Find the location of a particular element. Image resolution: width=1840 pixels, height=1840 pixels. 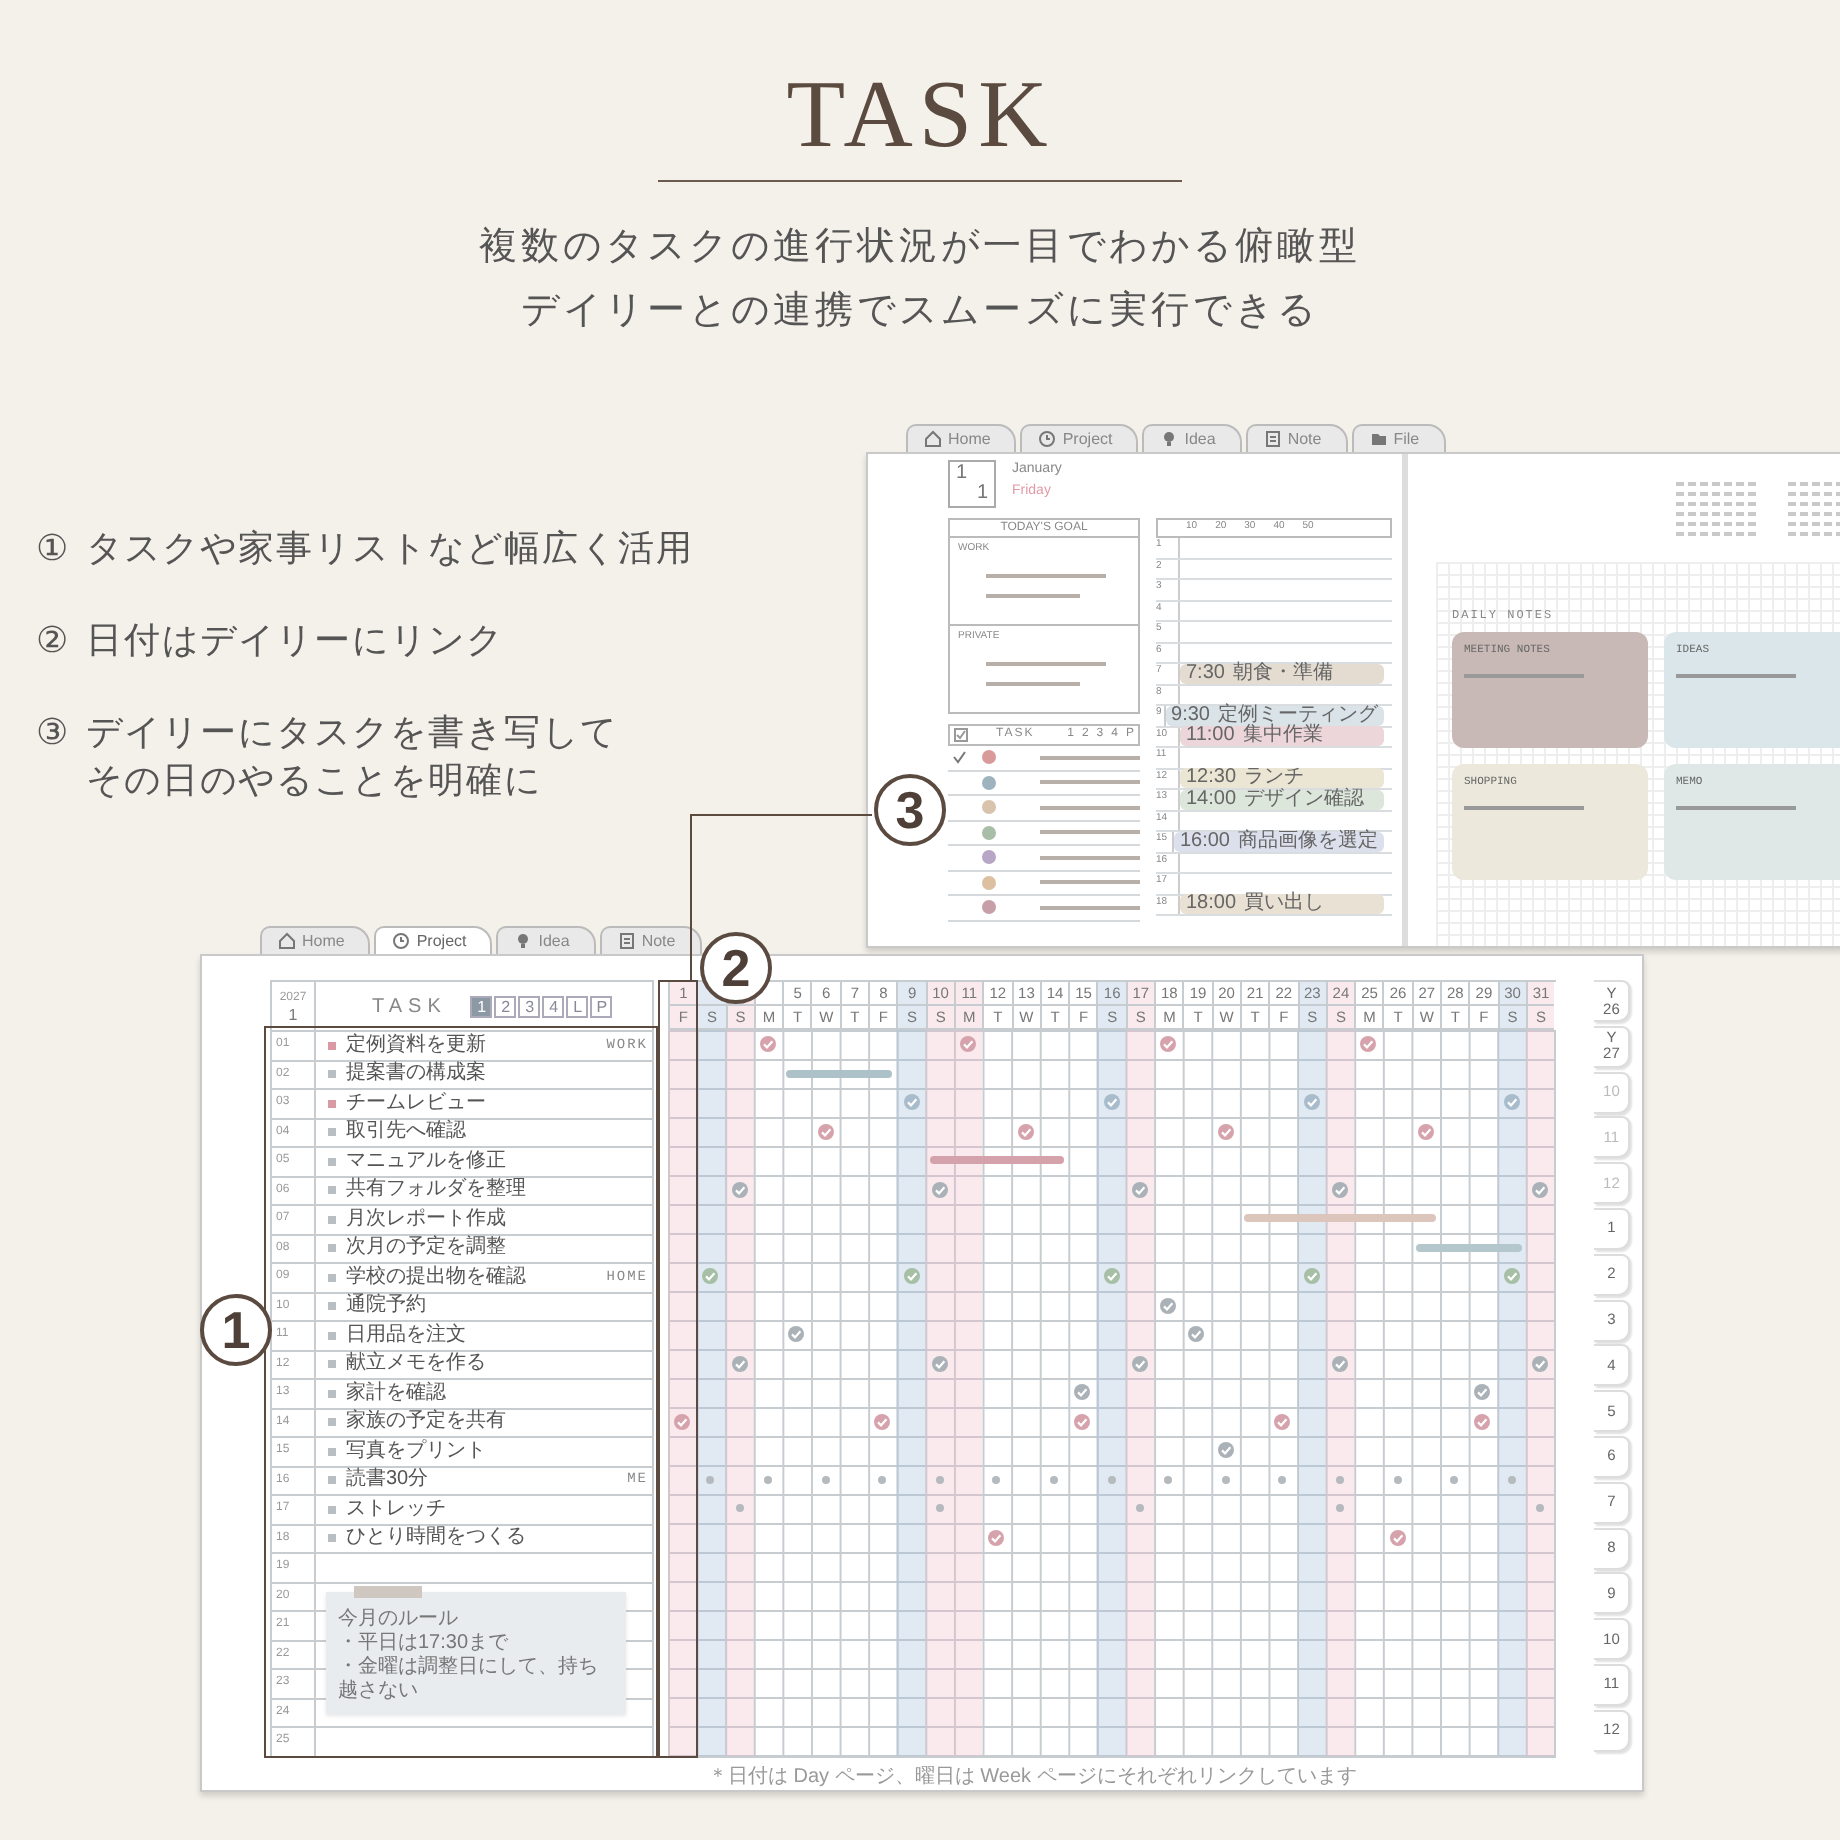

subtitle-line: デイリーとの連携でスムーズに実行できる is located at coordinates (920, 312).